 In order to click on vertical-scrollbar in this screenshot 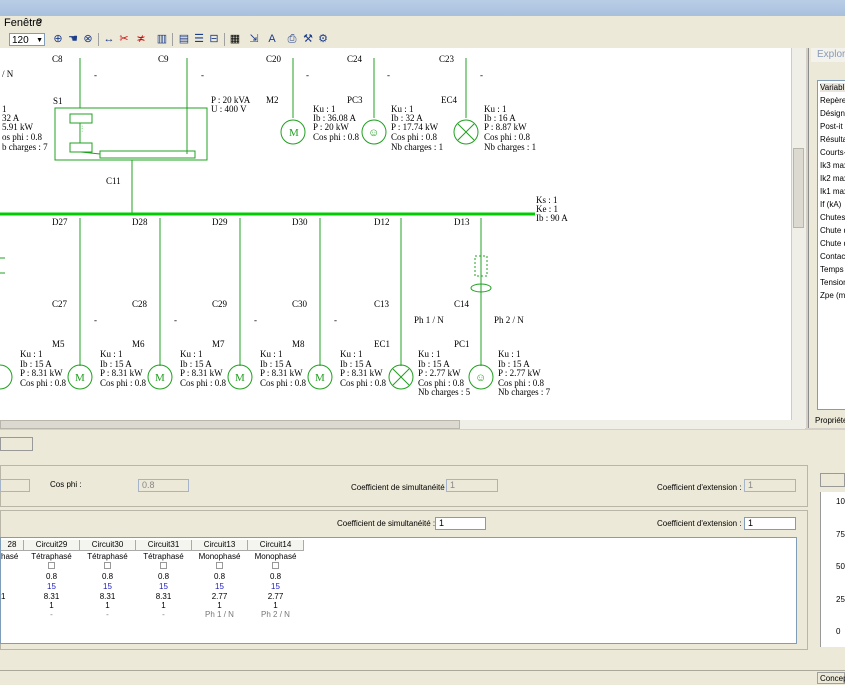, I will do `click(798, 238)`.